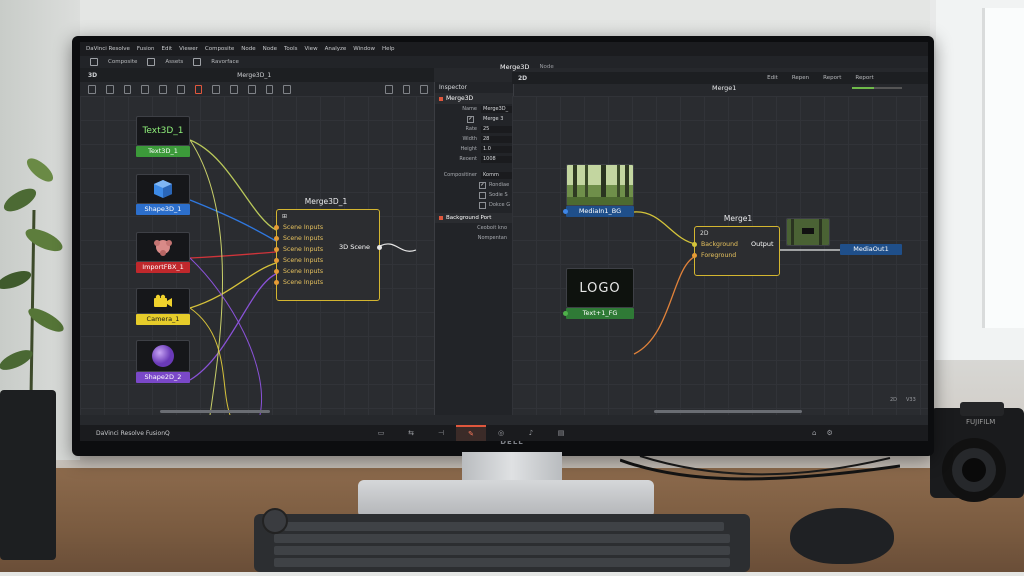  Describe the element at coordinates (269, 89) in the screenshot. I see `camera-tool-icon` at that location.